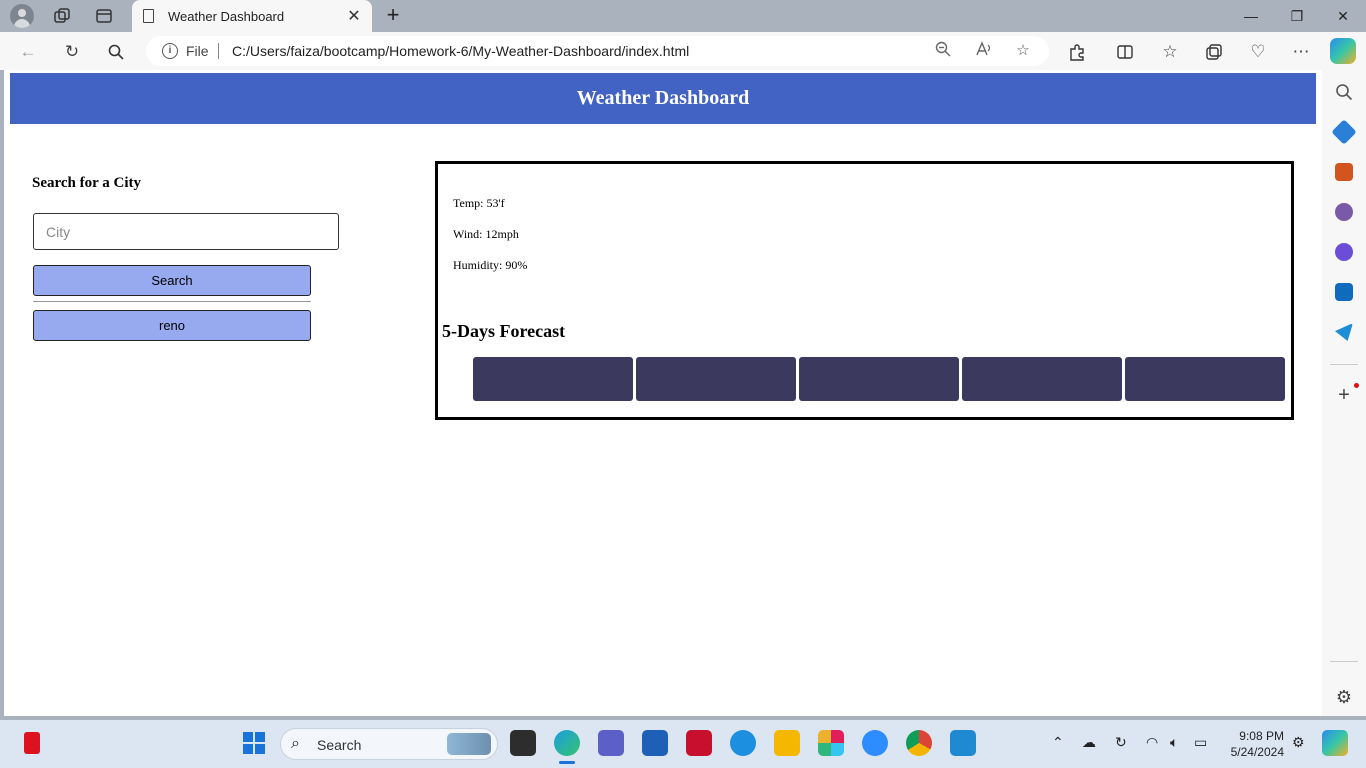 This screenshot has width=1366, height=768. What do you see at coordinates (1344, 92) in the screenshot?
I see `sidebar-search-icon` at bounding box center [1344, 92].